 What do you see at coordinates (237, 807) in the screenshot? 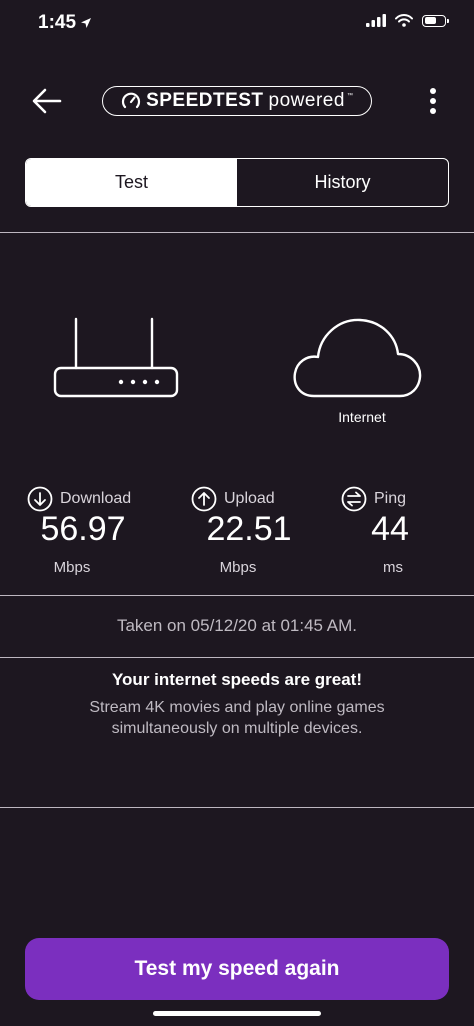
I see `divider-verdict` at bounding box center [237, 807].